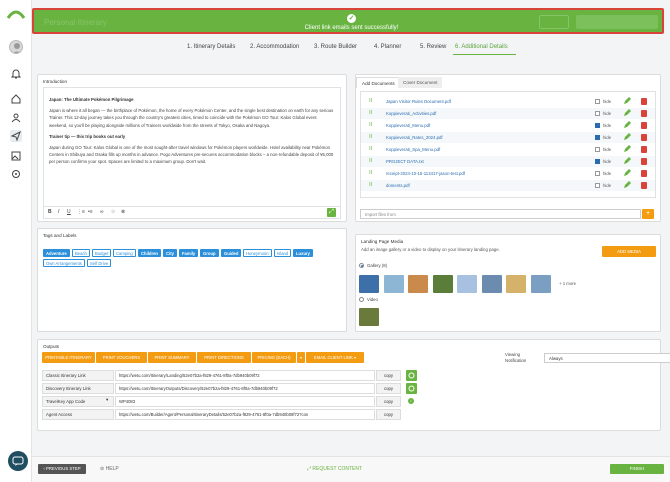  What do you see at coordinates (211, 47) in the screenshot?
I see `step-itinerary-details: 1. Itinerary Details` at bounding box center [211, 47].